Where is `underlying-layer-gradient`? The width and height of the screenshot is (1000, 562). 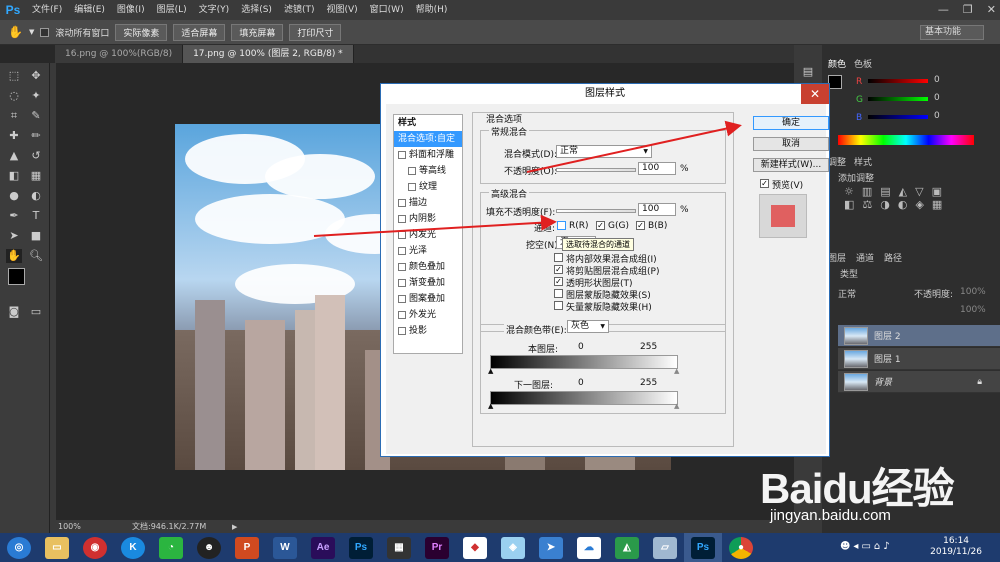 underlying-layer-gradient is located at coordinates (584, 398).